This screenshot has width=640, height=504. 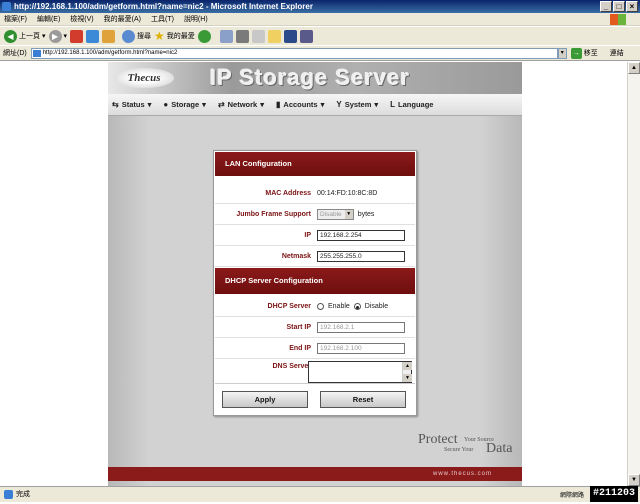 What do you see at coordinates (44, 36) in the screenshot?
I see `back-dropdown-icon: ▾` at bounding box center [44, 36].